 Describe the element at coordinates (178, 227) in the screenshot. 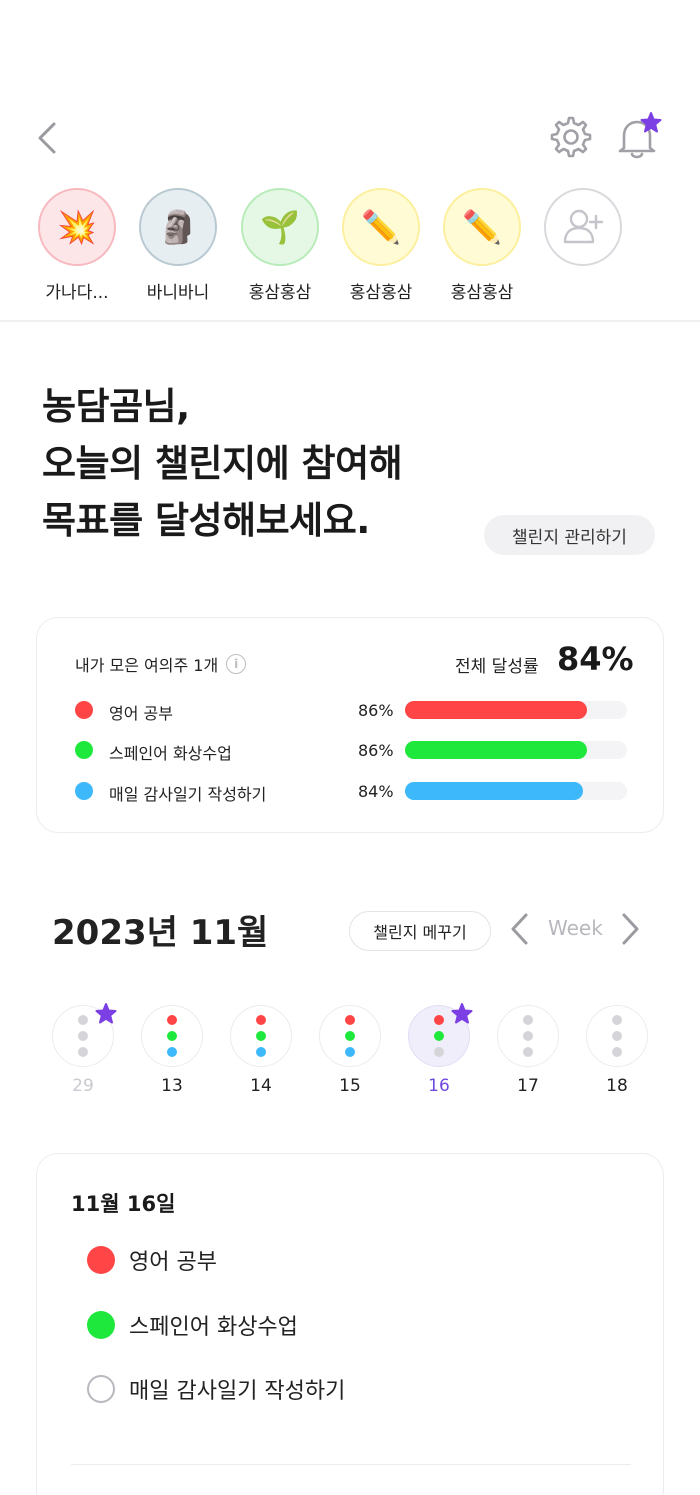

I see `moai-icon: 🗿` at that location.